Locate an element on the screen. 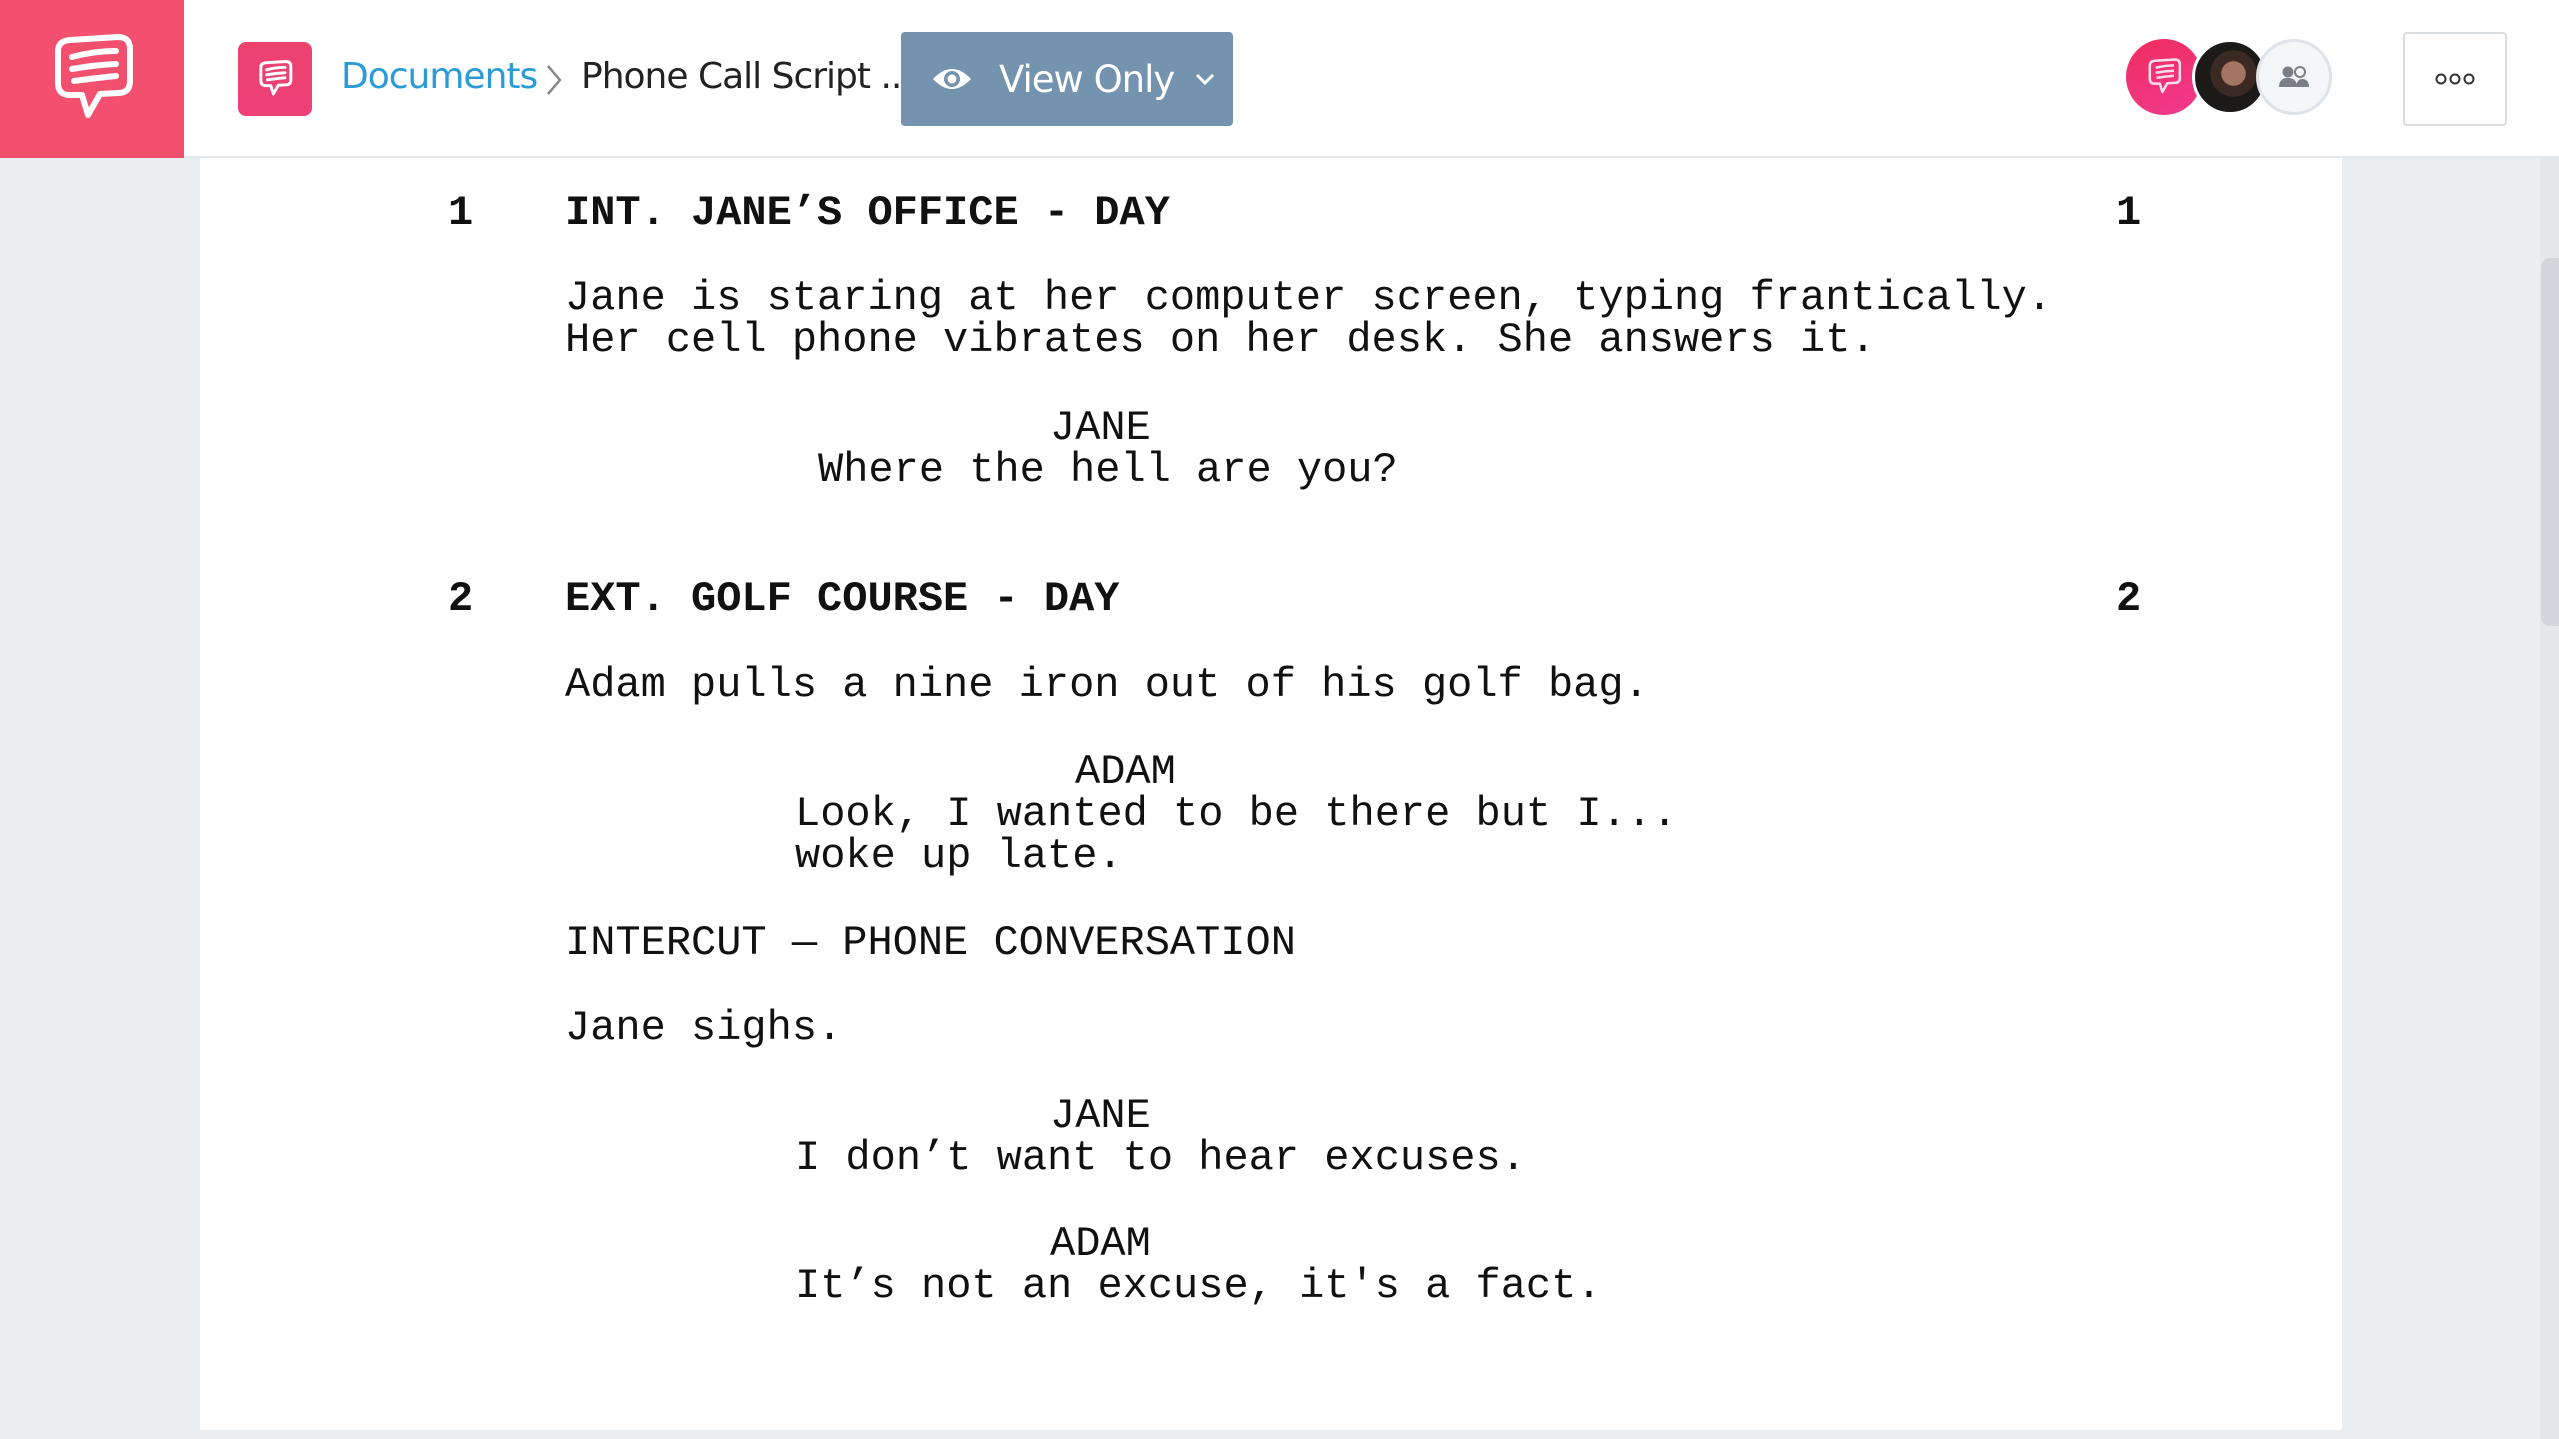 The height and width of the screenshot is (1439, 2559). action-line: Jane sighs. is located at coordinates (704, 1028).